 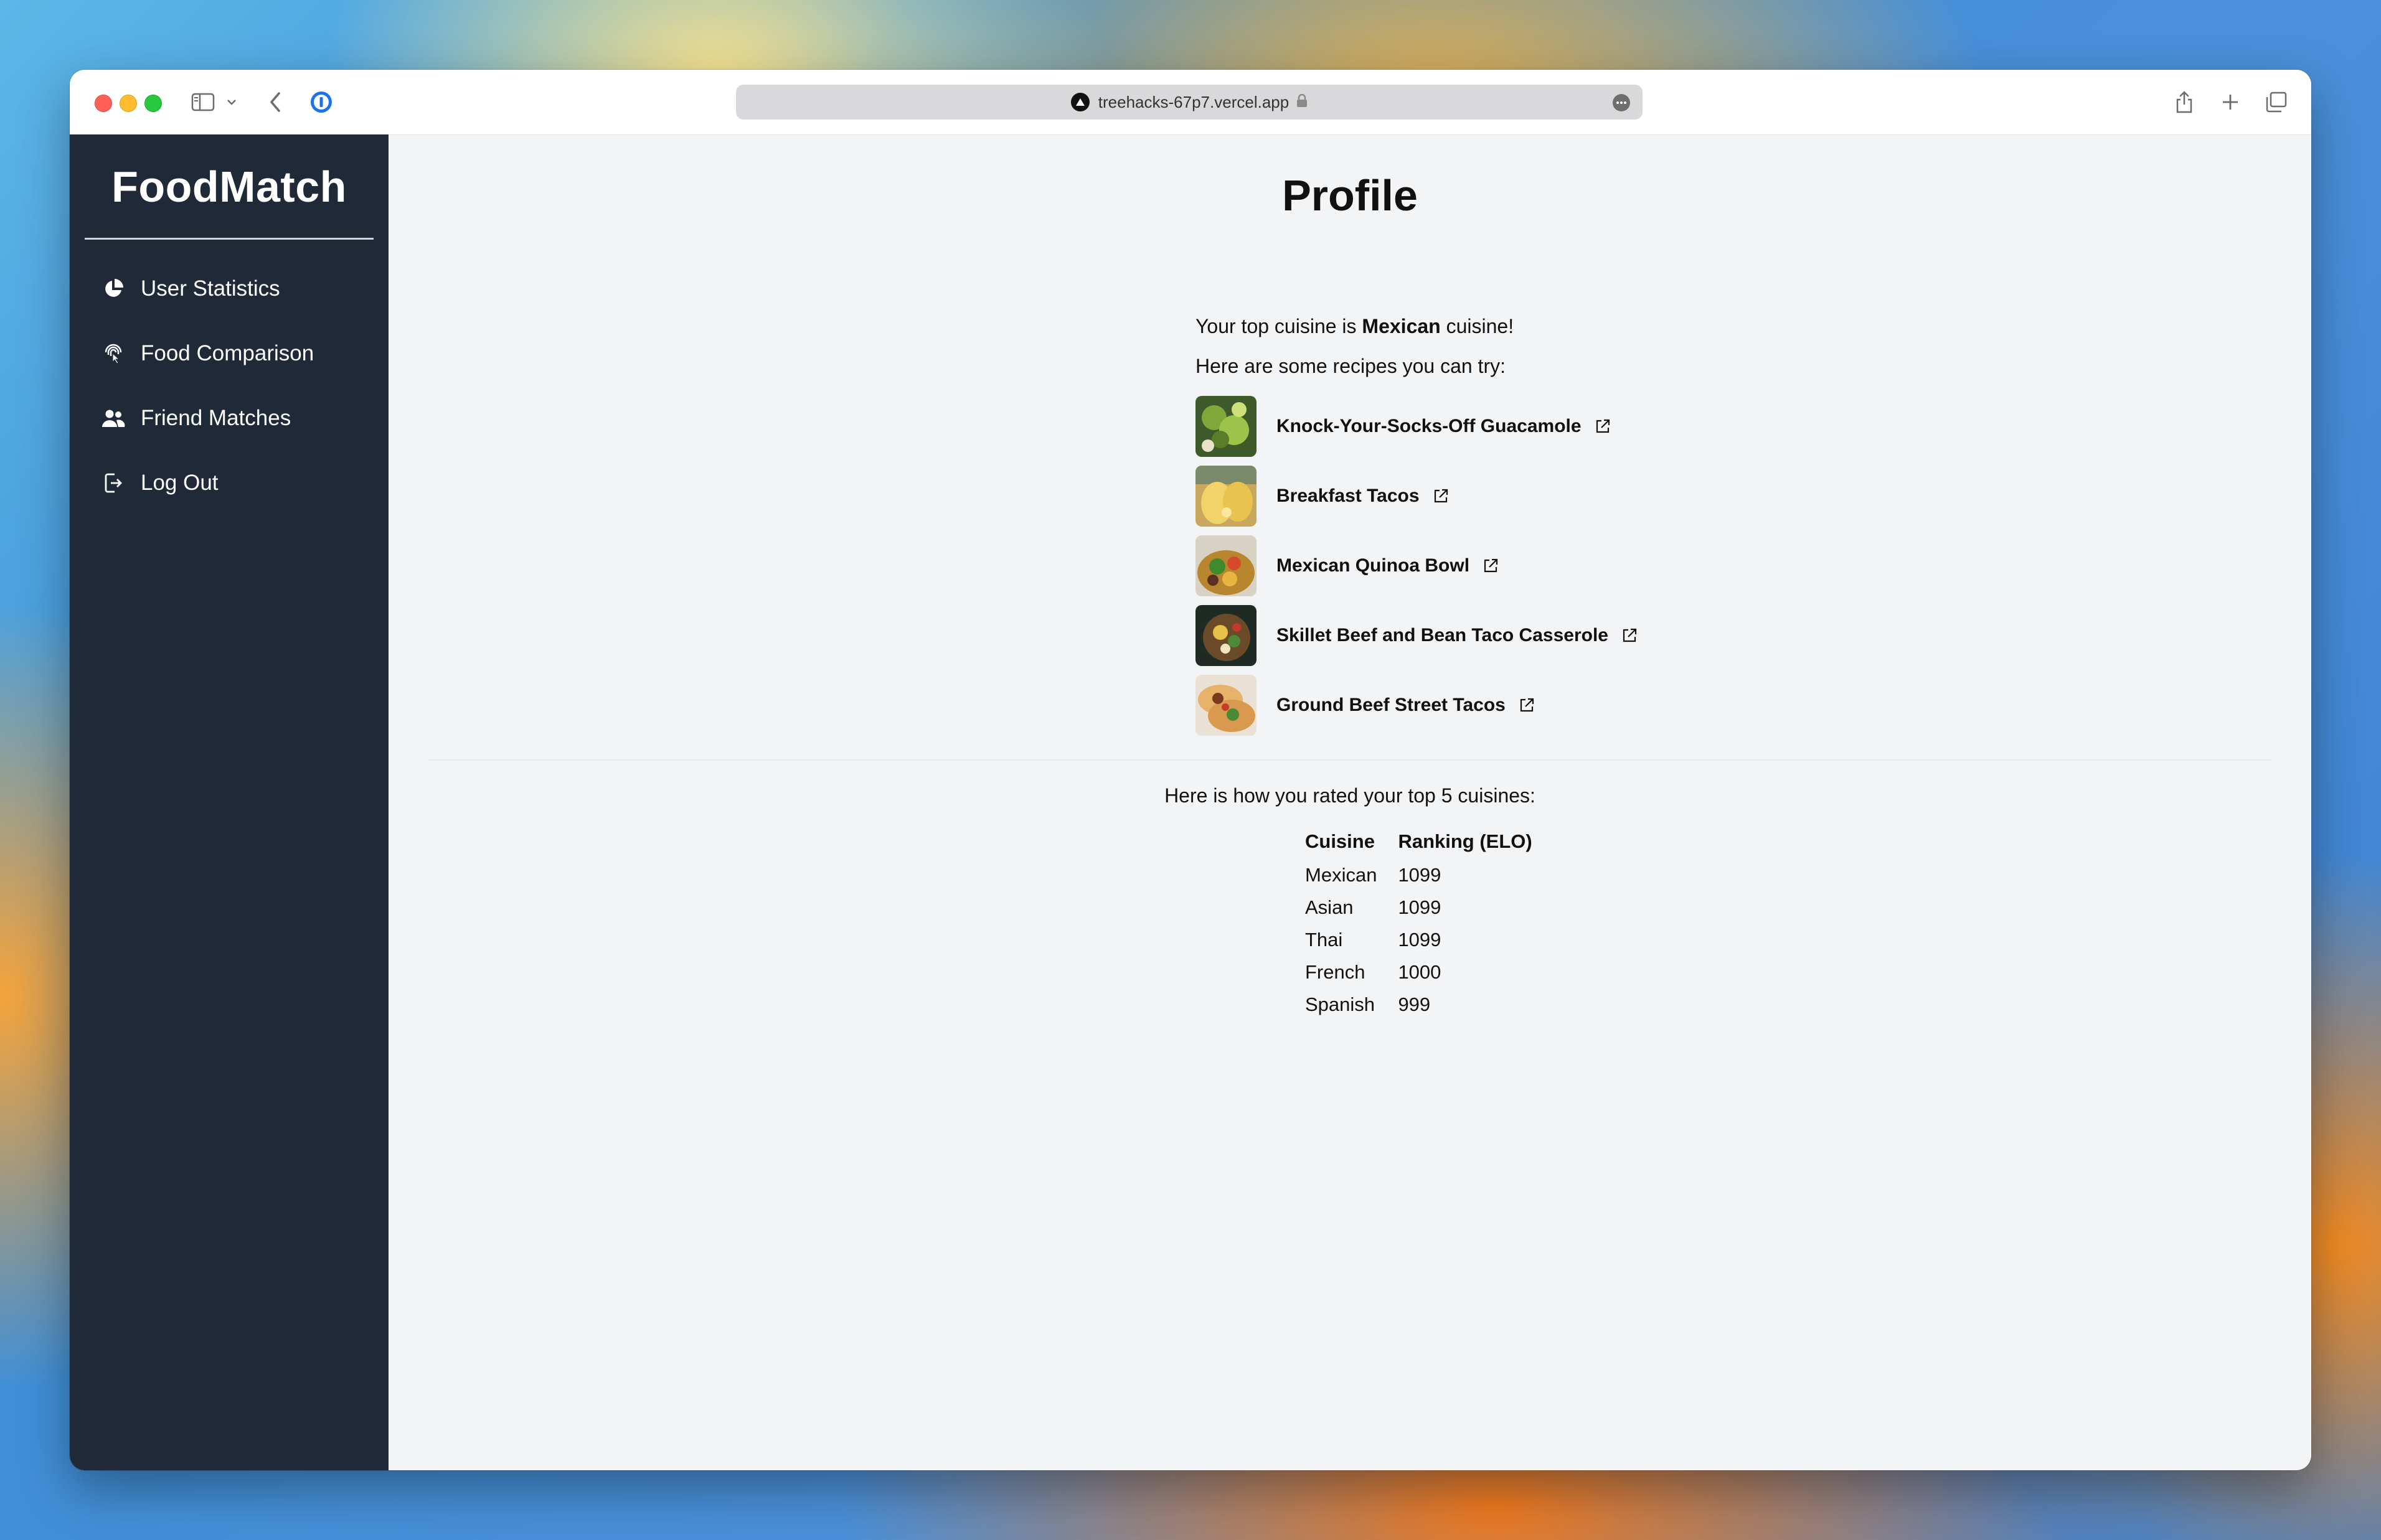 What do you see at coordinates (1340, 841) in the screenshot?
I see `column-header: Cuisine` at bounding box center [1340, 841].